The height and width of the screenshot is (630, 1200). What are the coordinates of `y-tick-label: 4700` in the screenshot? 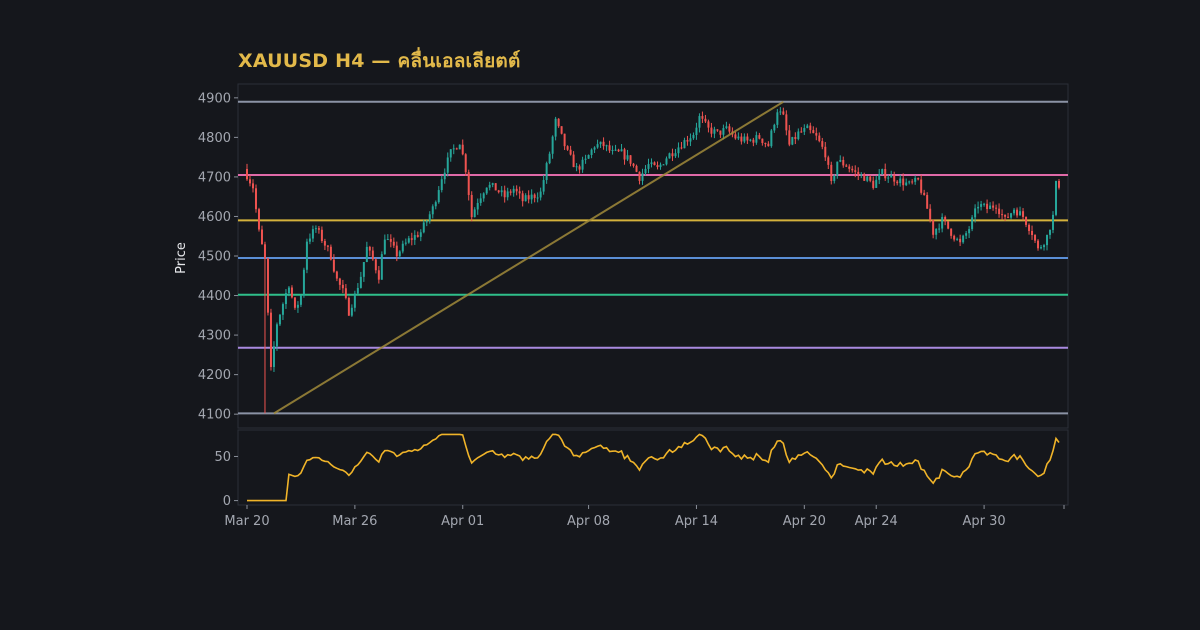 It's located at (214, 177).